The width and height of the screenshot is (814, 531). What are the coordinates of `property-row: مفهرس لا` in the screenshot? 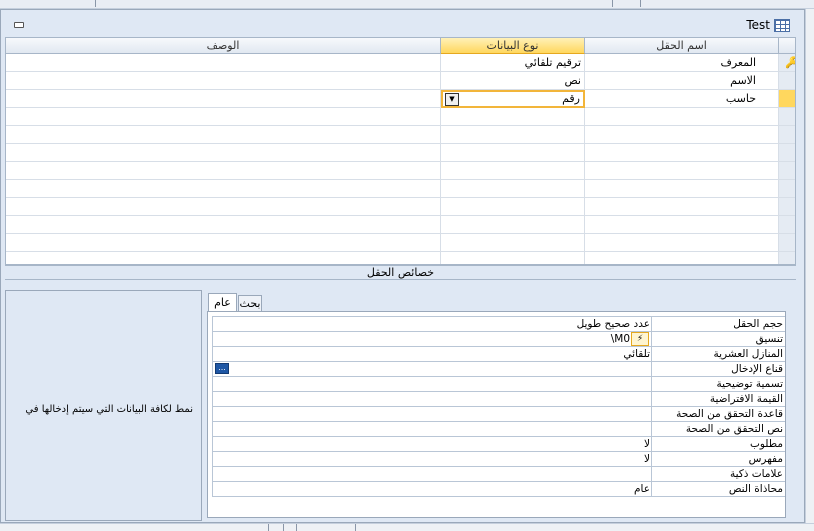 It's located at (499, 459).